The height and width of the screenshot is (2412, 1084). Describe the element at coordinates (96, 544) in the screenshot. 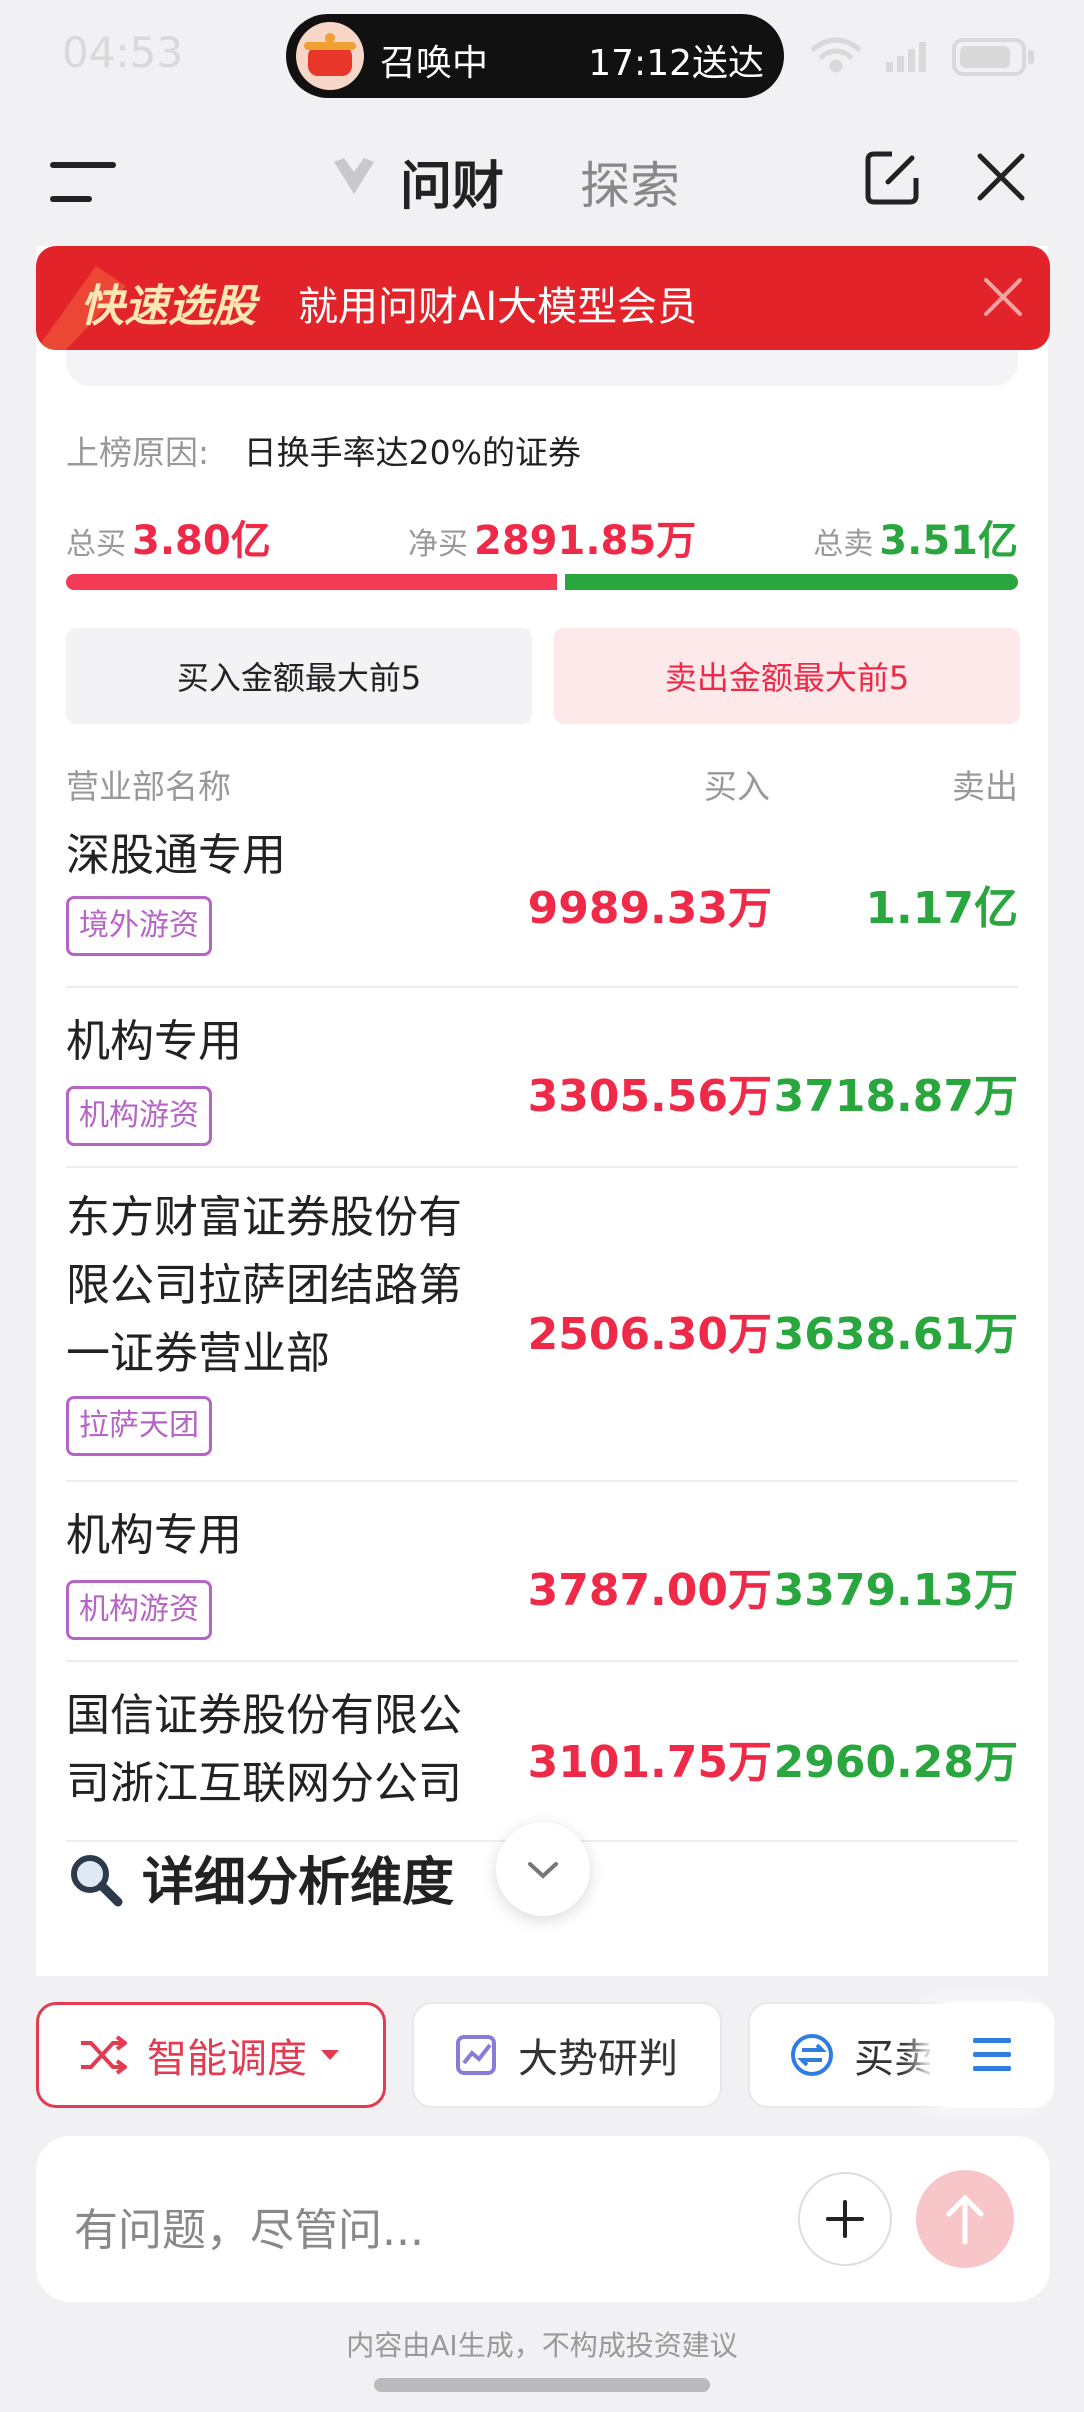

I see `total-buy-label: 总买` at that location.